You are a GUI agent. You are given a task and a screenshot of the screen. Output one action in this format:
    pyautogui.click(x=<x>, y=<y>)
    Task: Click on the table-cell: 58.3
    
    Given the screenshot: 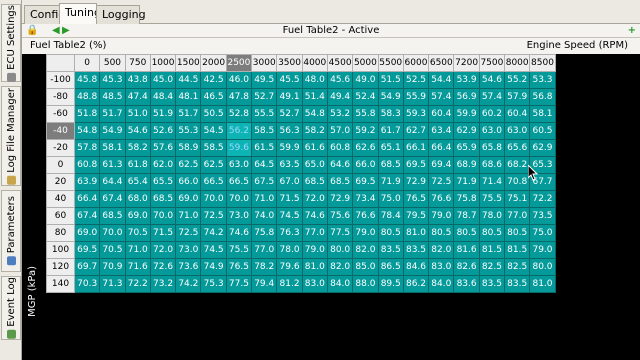 What is the action you would take?
    pyautogui.click(x=390, y=114)
    